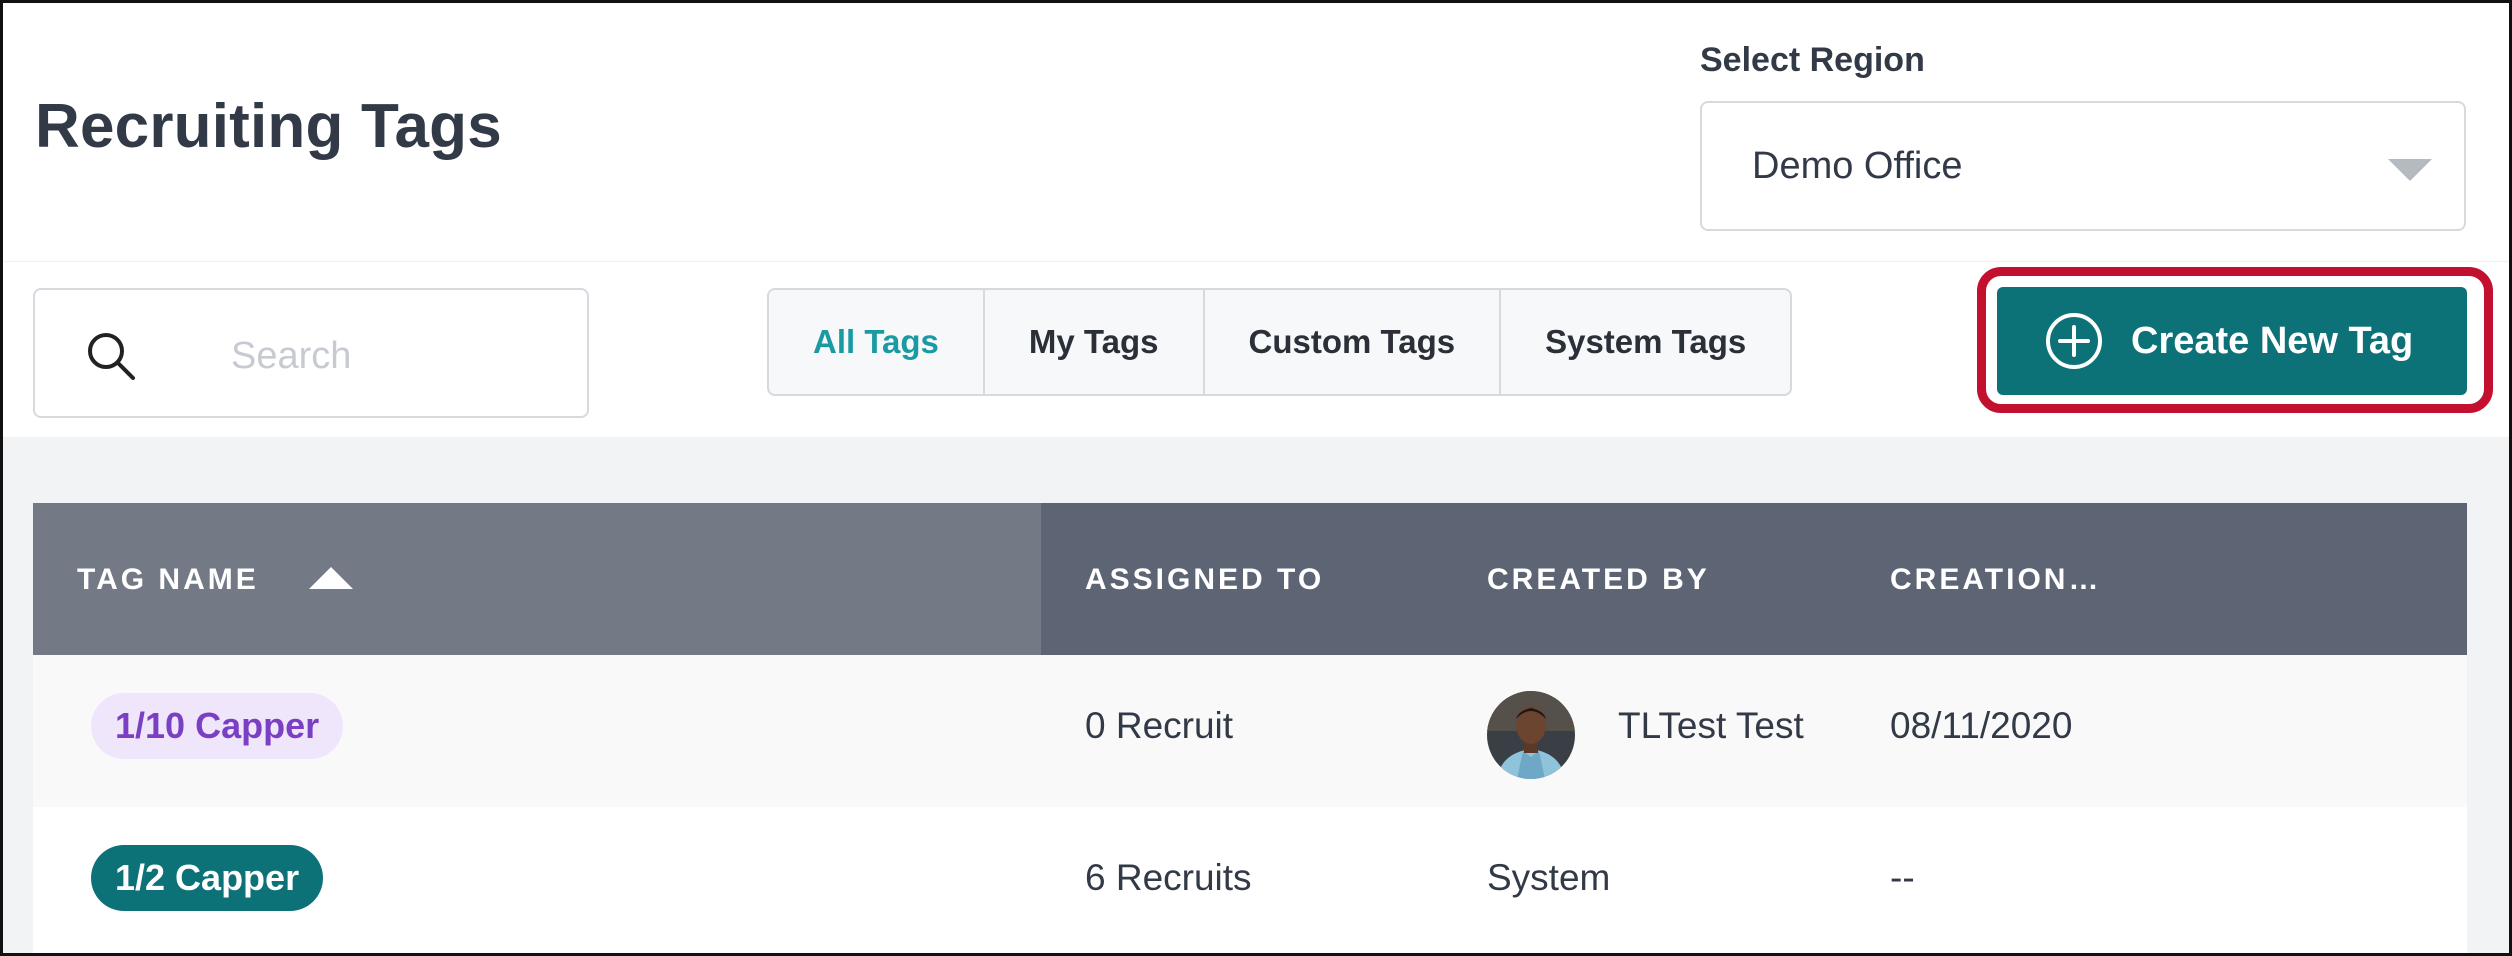  I want to click on column-header-created-by: CREATED BY, so click(1598, 580).